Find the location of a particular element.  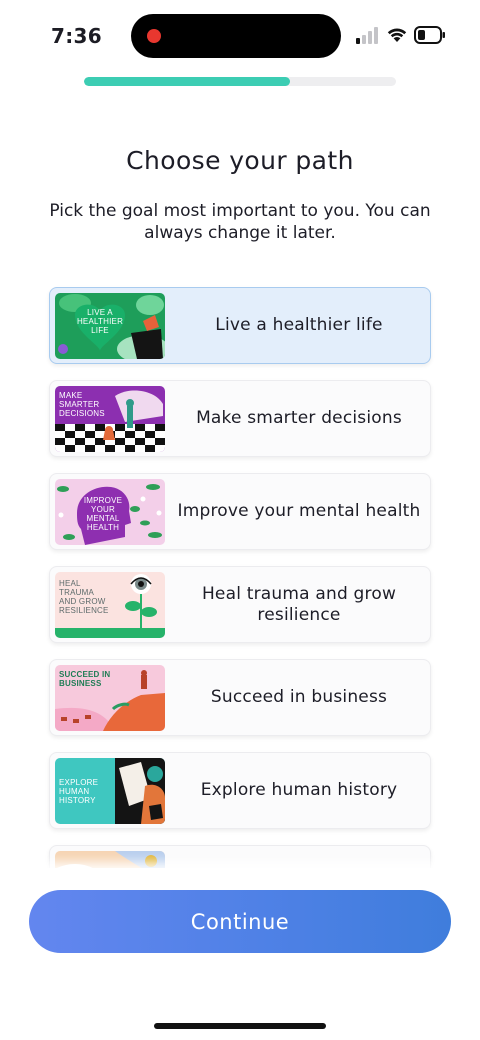

thumb-text-line: SMARTER is located at coordinates (79, 404).